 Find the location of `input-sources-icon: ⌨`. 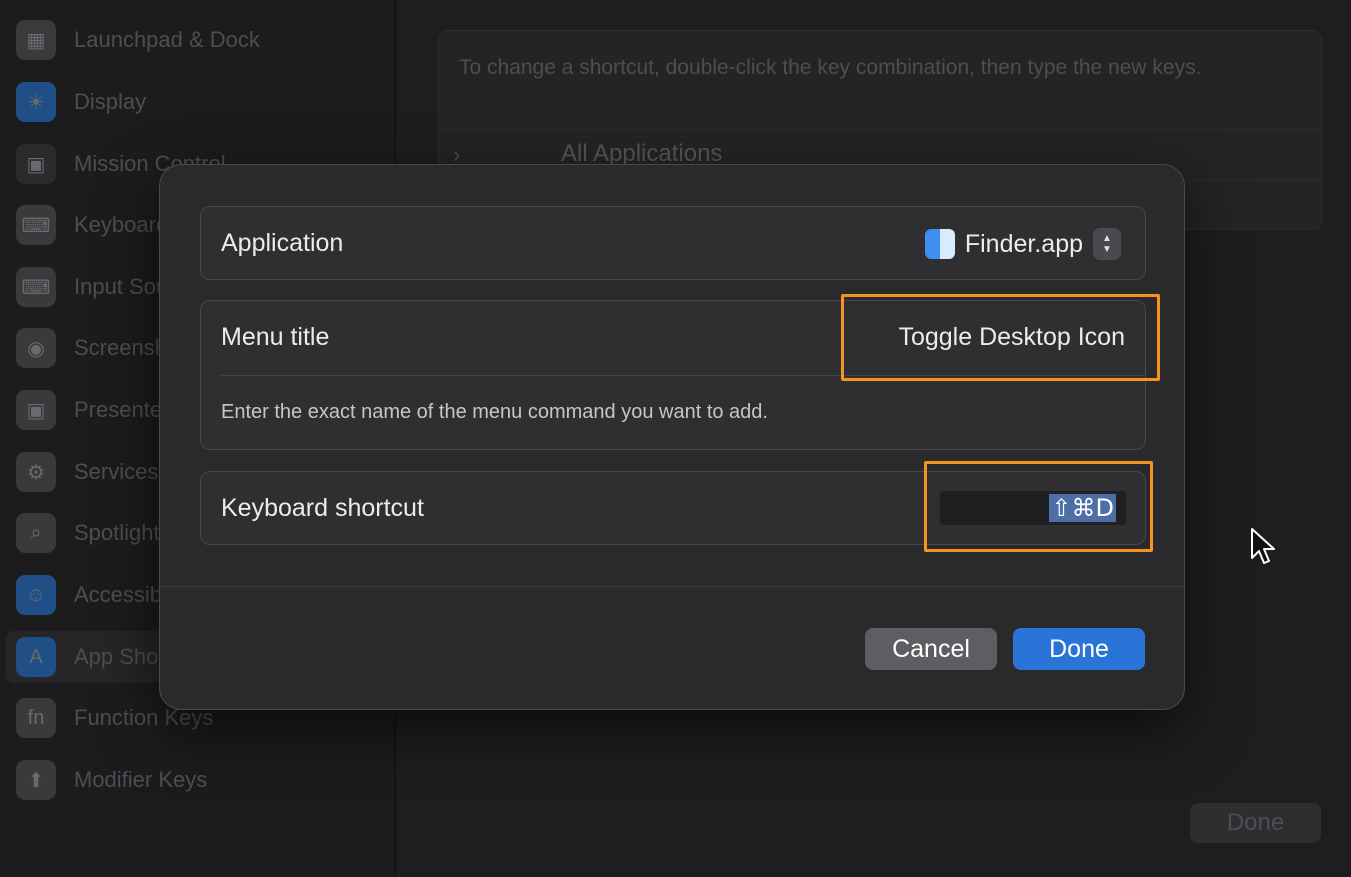

input-sources-icon: ⌨ is located at coordinates (36, 287).